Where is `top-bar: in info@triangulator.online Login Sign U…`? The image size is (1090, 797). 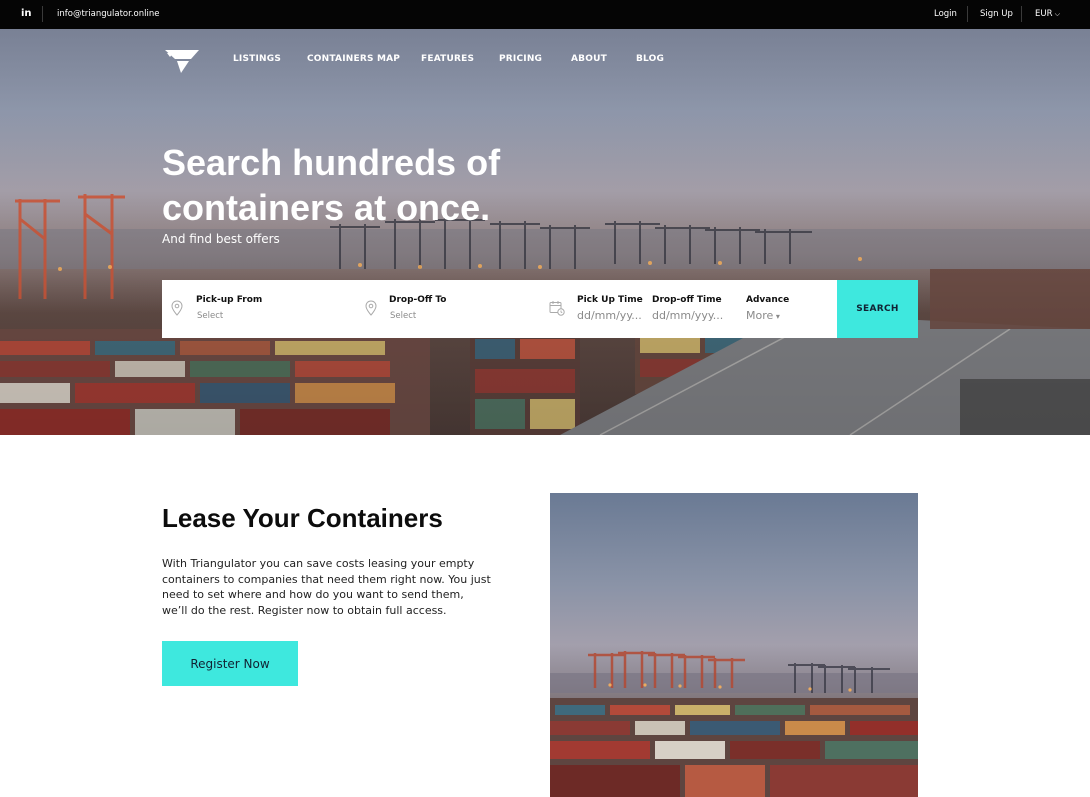 top-bar: in info@triangulator.online Login Sign U… is located at coordinates (545, 14).